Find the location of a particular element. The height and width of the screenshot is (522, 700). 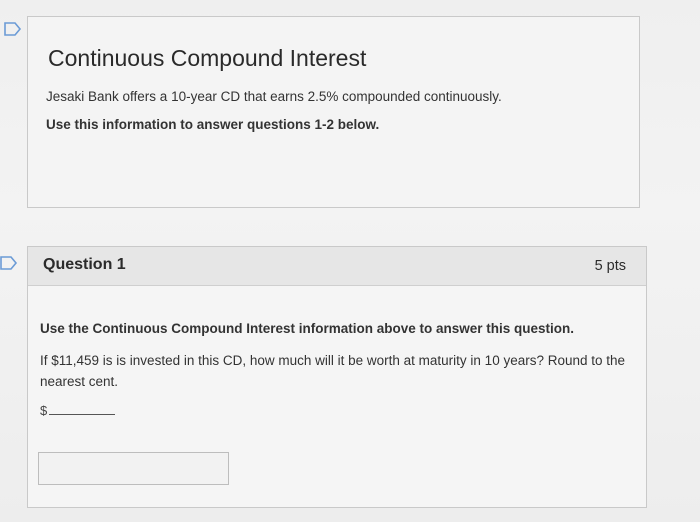

question-title: Question 1 is located at coordinates (84, 264).